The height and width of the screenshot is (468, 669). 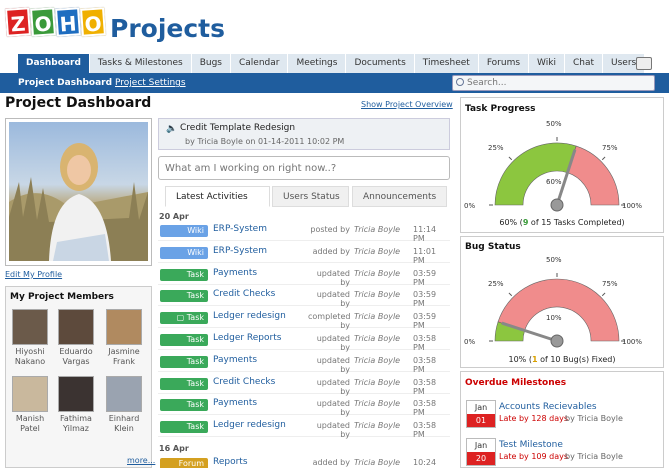 I want to click on member-last-name: Frank, so click(x=124, y=361).